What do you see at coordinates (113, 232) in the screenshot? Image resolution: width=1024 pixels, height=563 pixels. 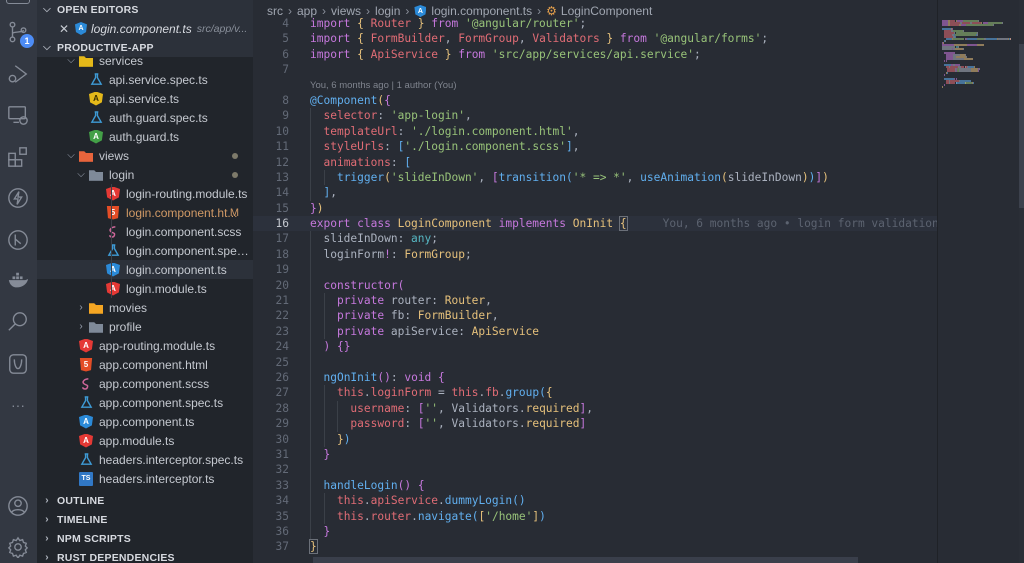 I see `sass-file-icon` at bounding box center [113, 232].